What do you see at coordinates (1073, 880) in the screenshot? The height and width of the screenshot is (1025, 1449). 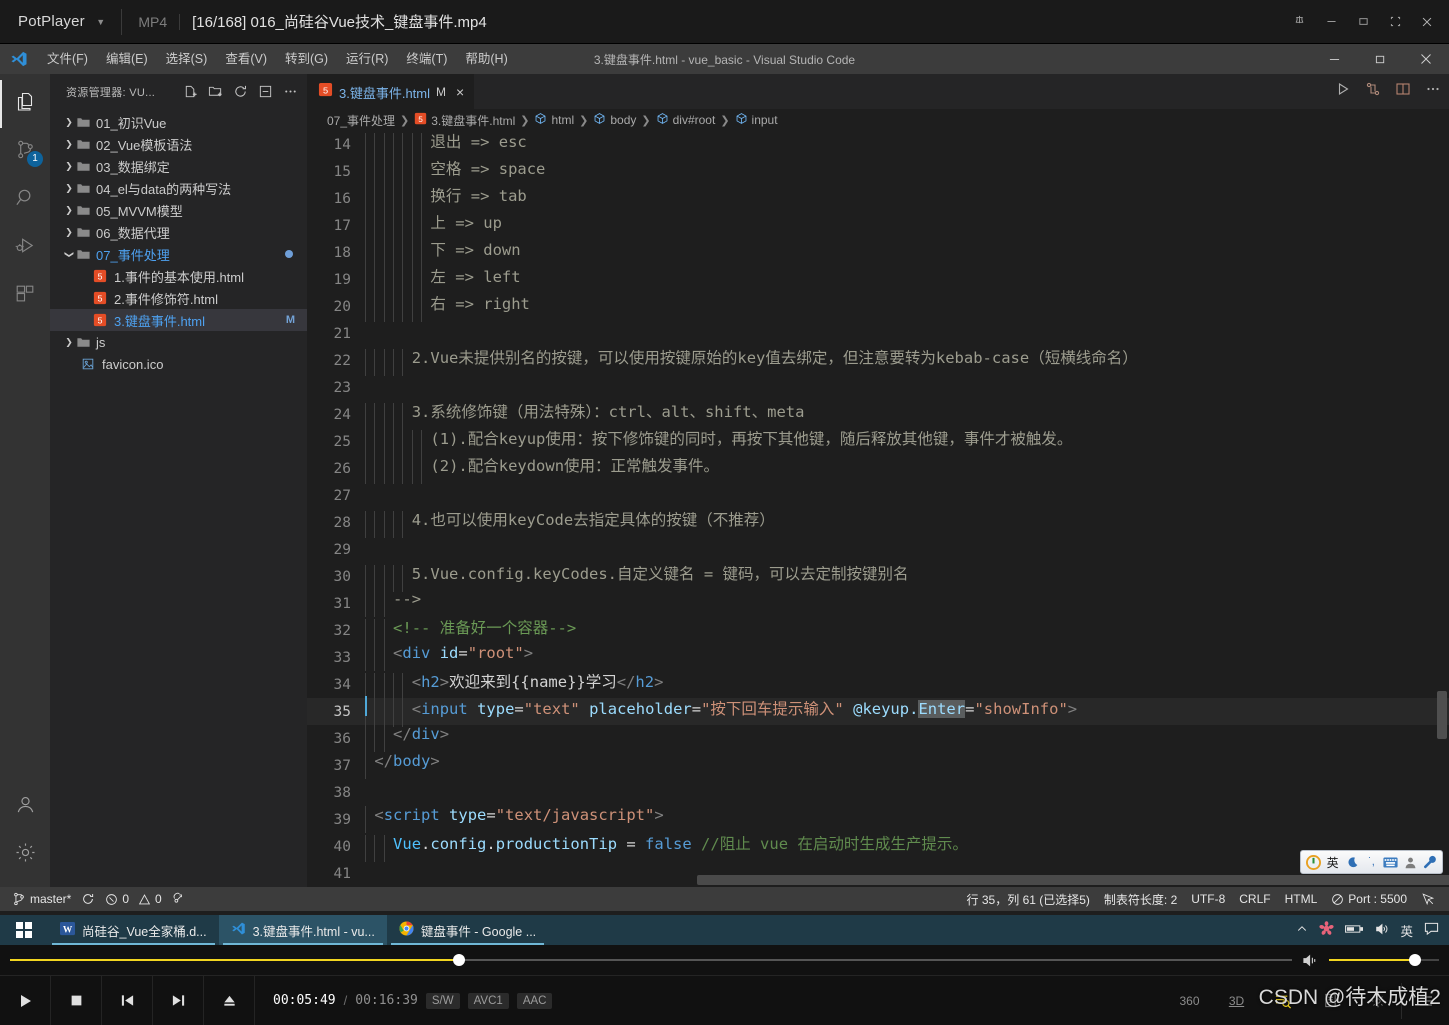 I see `hscrollbar-thumb` at bounding box center [1073, 880].